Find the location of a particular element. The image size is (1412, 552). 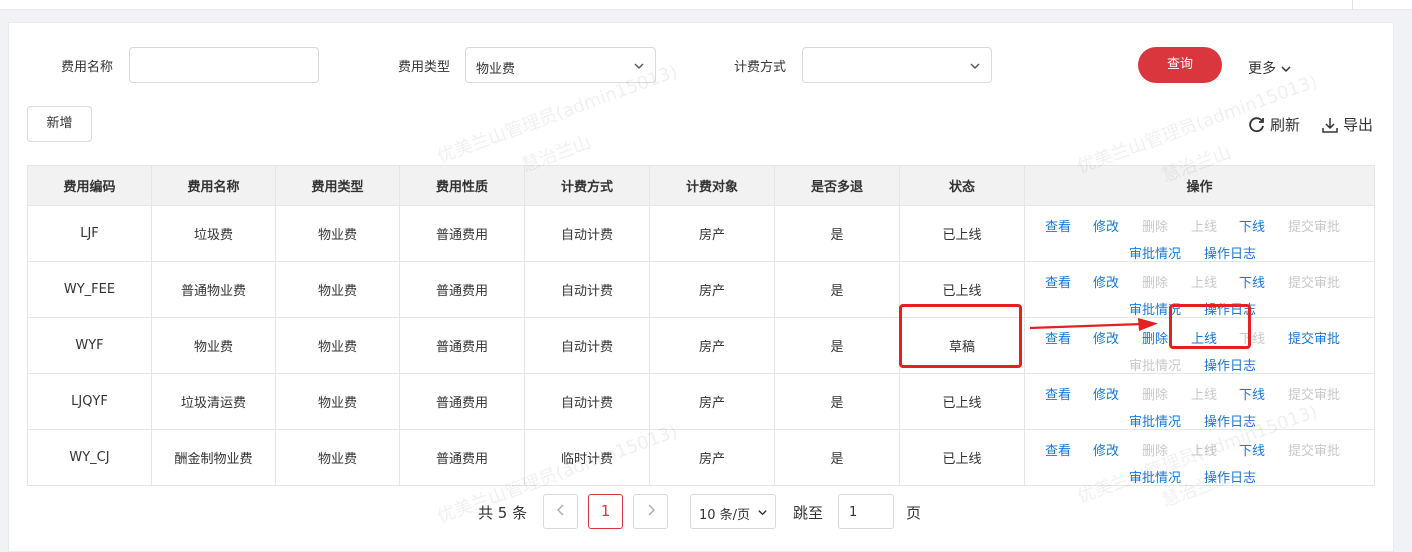

fee-type-select: 物业费 is located at coordinates (560, 65).